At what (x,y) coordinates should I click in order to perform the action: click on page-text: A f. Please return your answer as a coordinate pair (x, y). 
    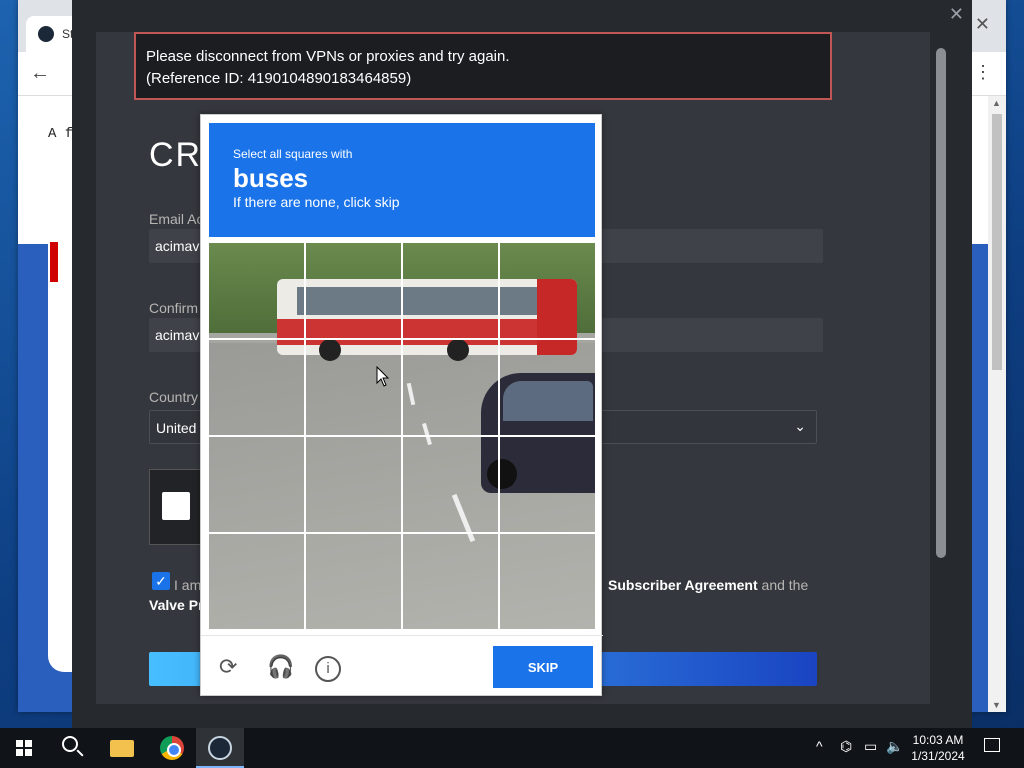
    Looking at the image, I should click on (61, 134).